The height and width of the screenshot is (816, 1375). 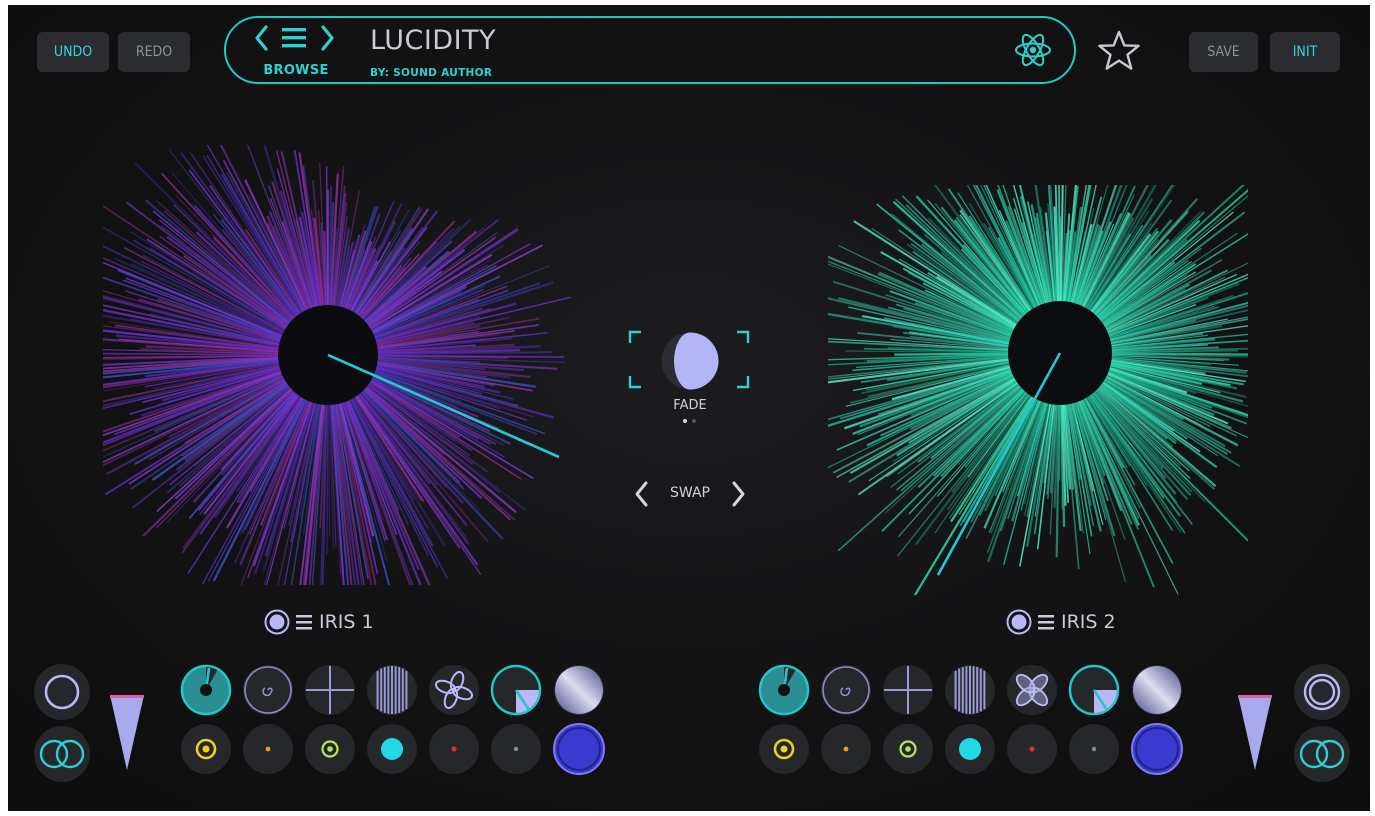 I want to click on next-preset-icon, so click(x=328, y=38).